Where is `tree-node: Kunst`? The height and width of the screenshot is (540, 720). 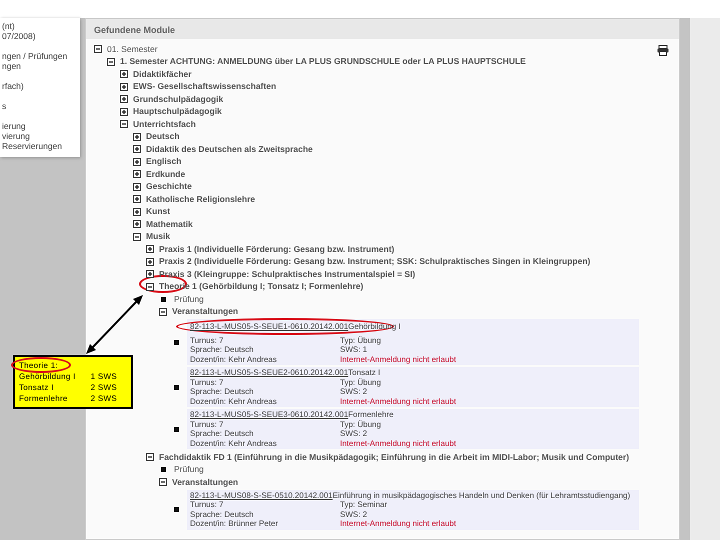
tree-node: Kunst is located at coordinates (158, 211).